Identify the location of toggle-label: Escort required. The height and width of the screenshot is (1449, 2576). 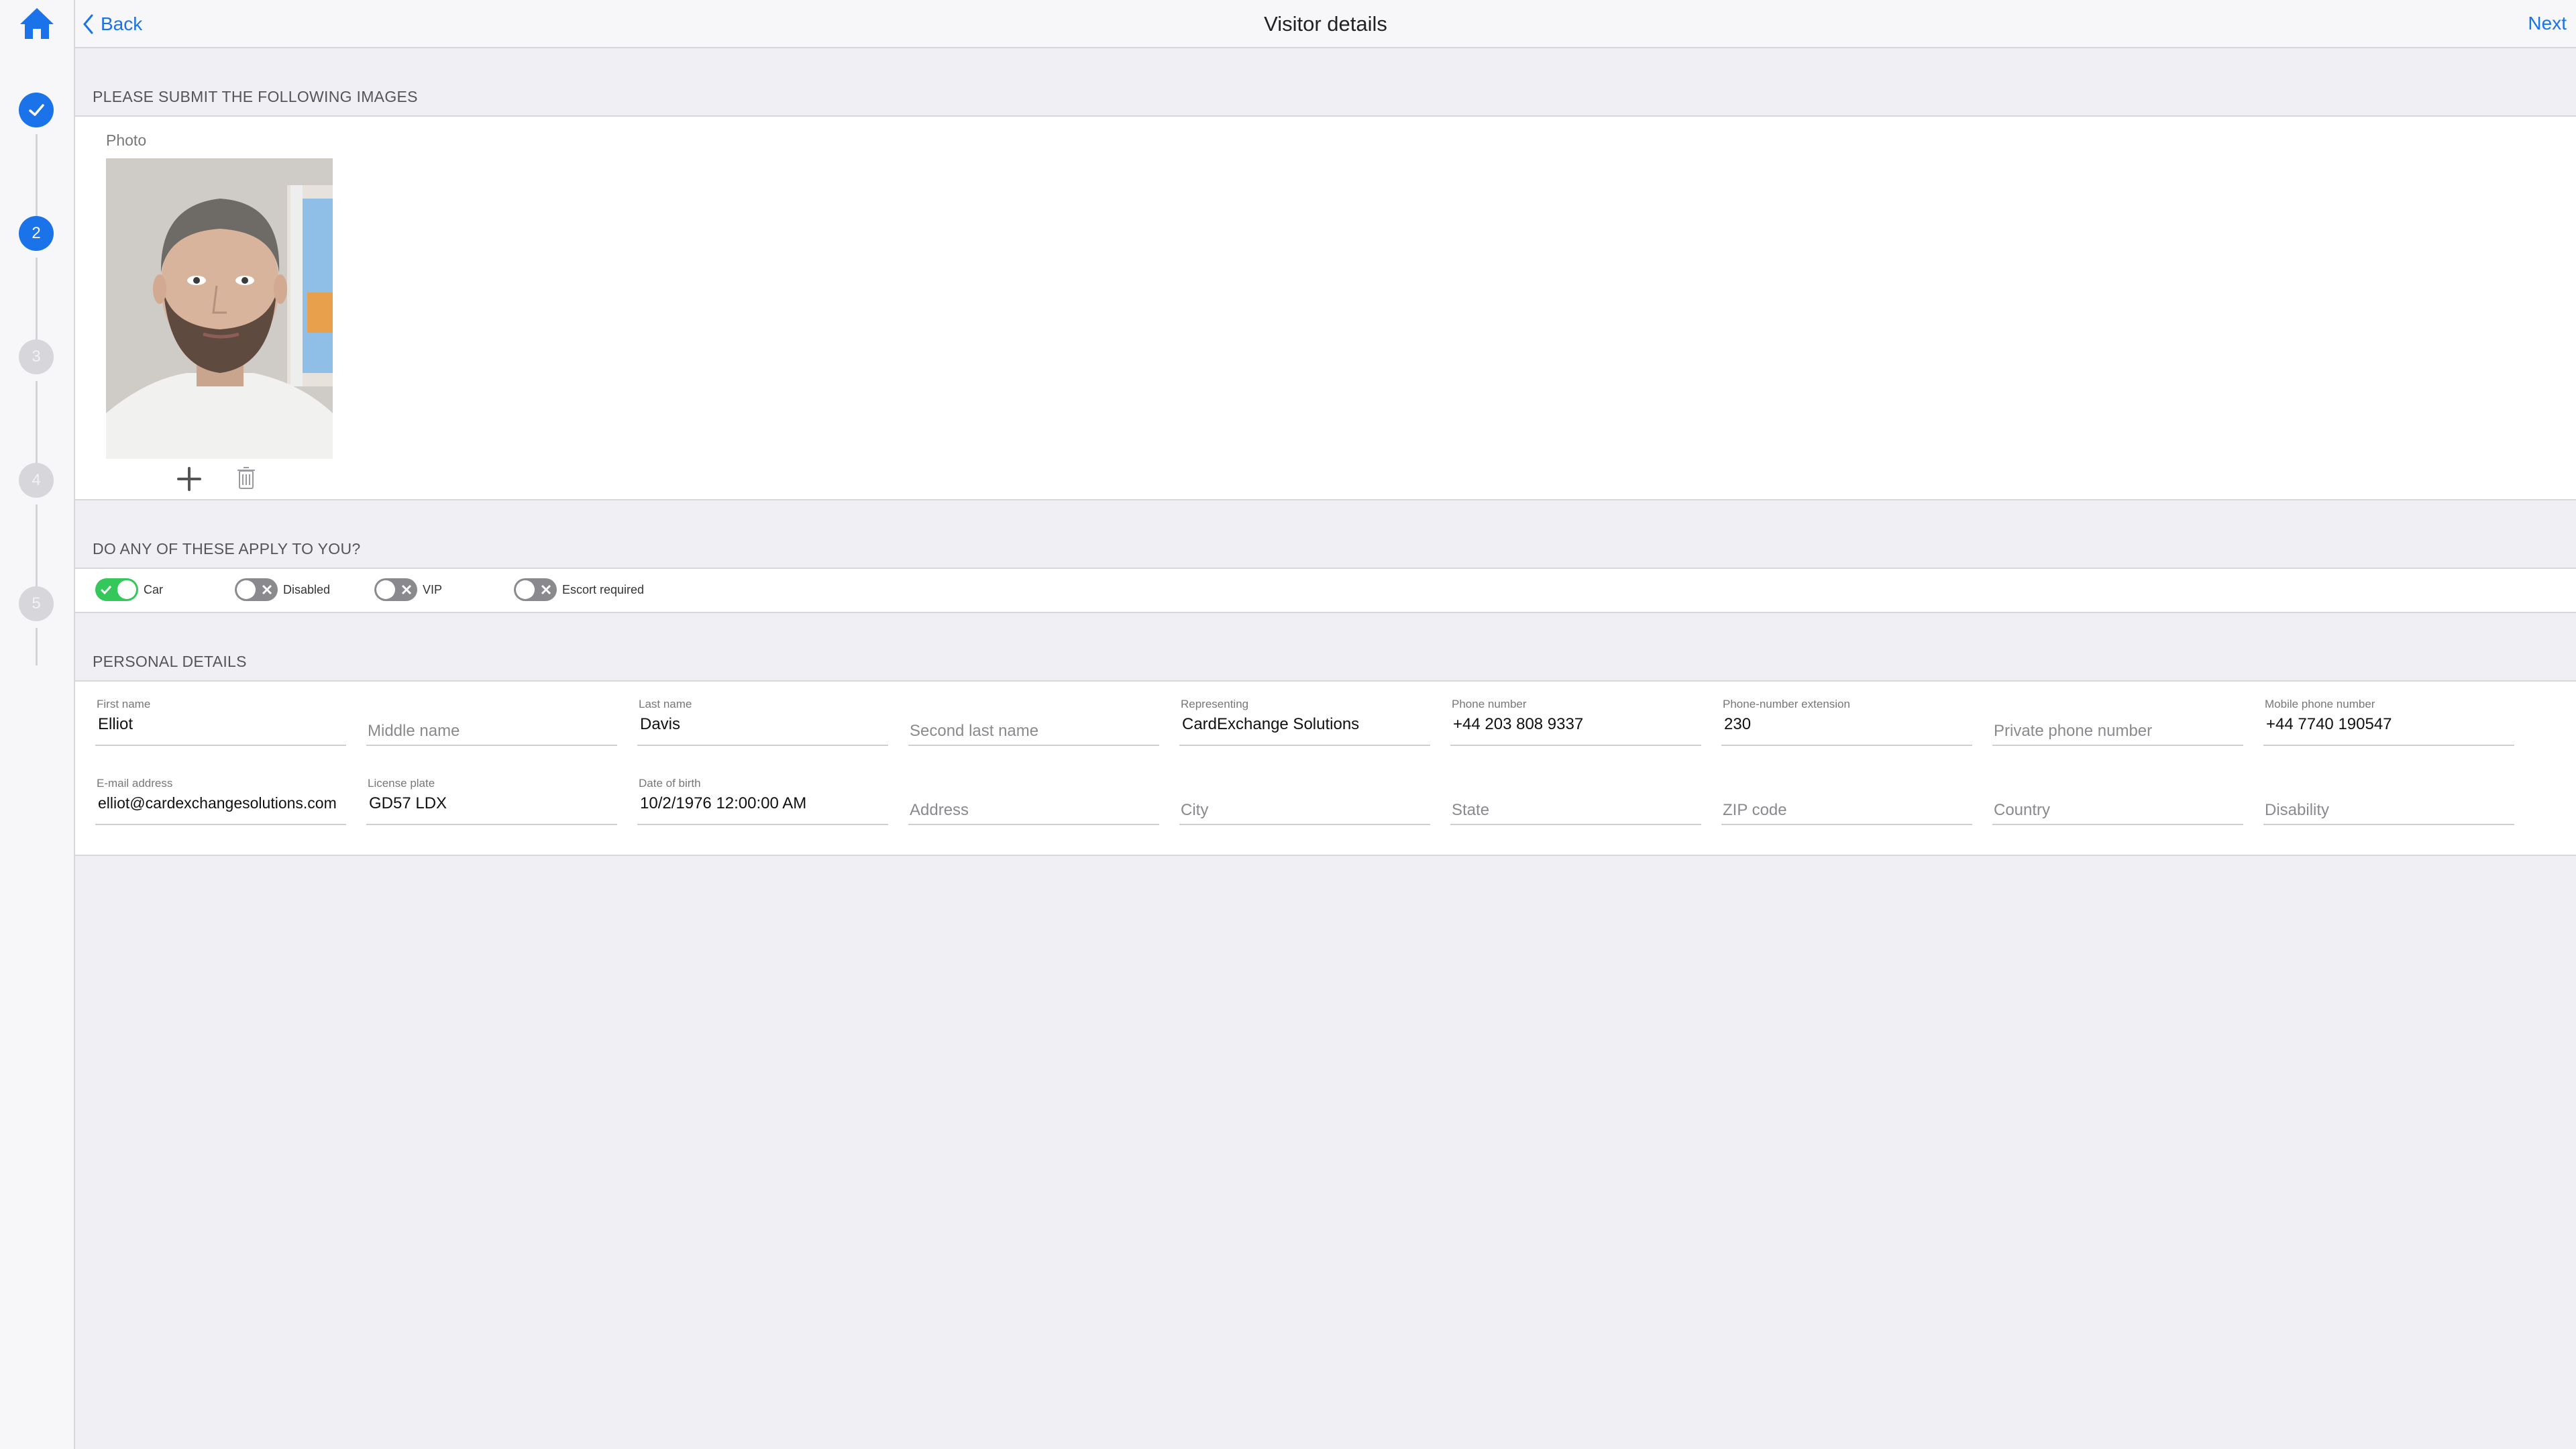
(603, 589).